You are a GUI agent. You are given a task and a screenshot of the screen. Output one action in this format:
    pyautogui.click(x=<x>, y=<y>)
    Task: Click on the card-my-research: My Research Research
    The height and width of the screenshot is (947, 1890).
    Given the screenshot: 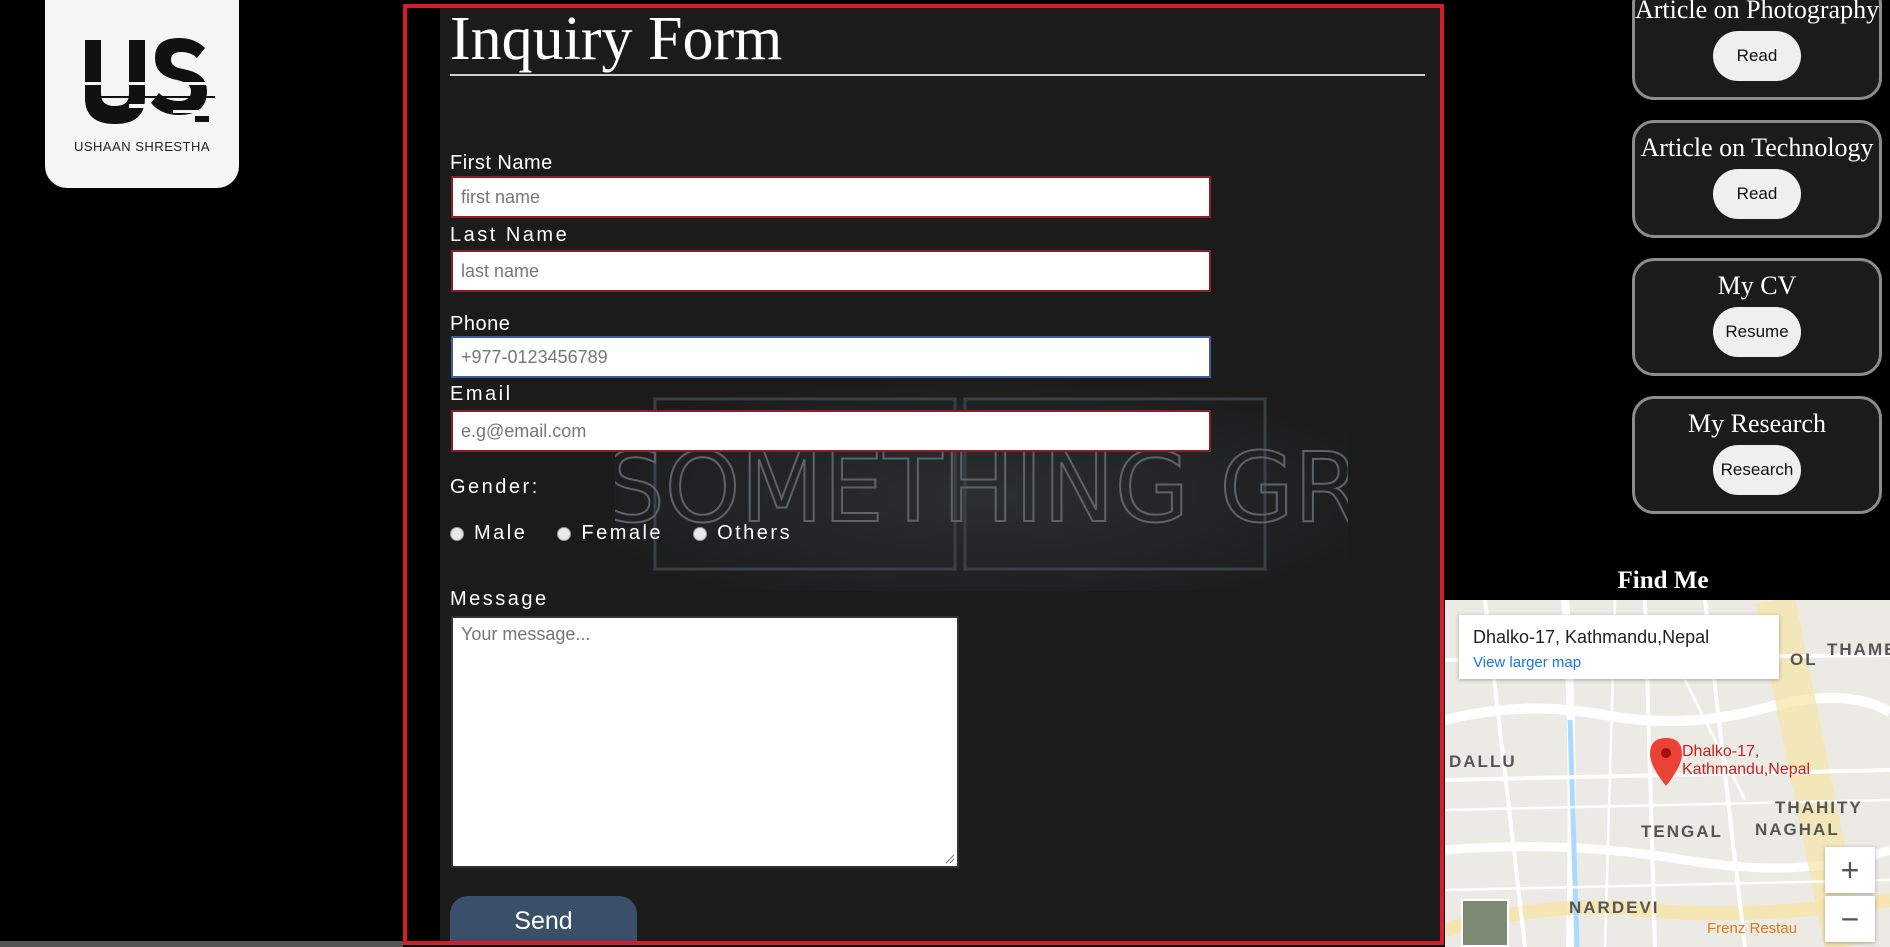 What is the action you would take?
    pyautogui.click(x=1757, y=455)
    